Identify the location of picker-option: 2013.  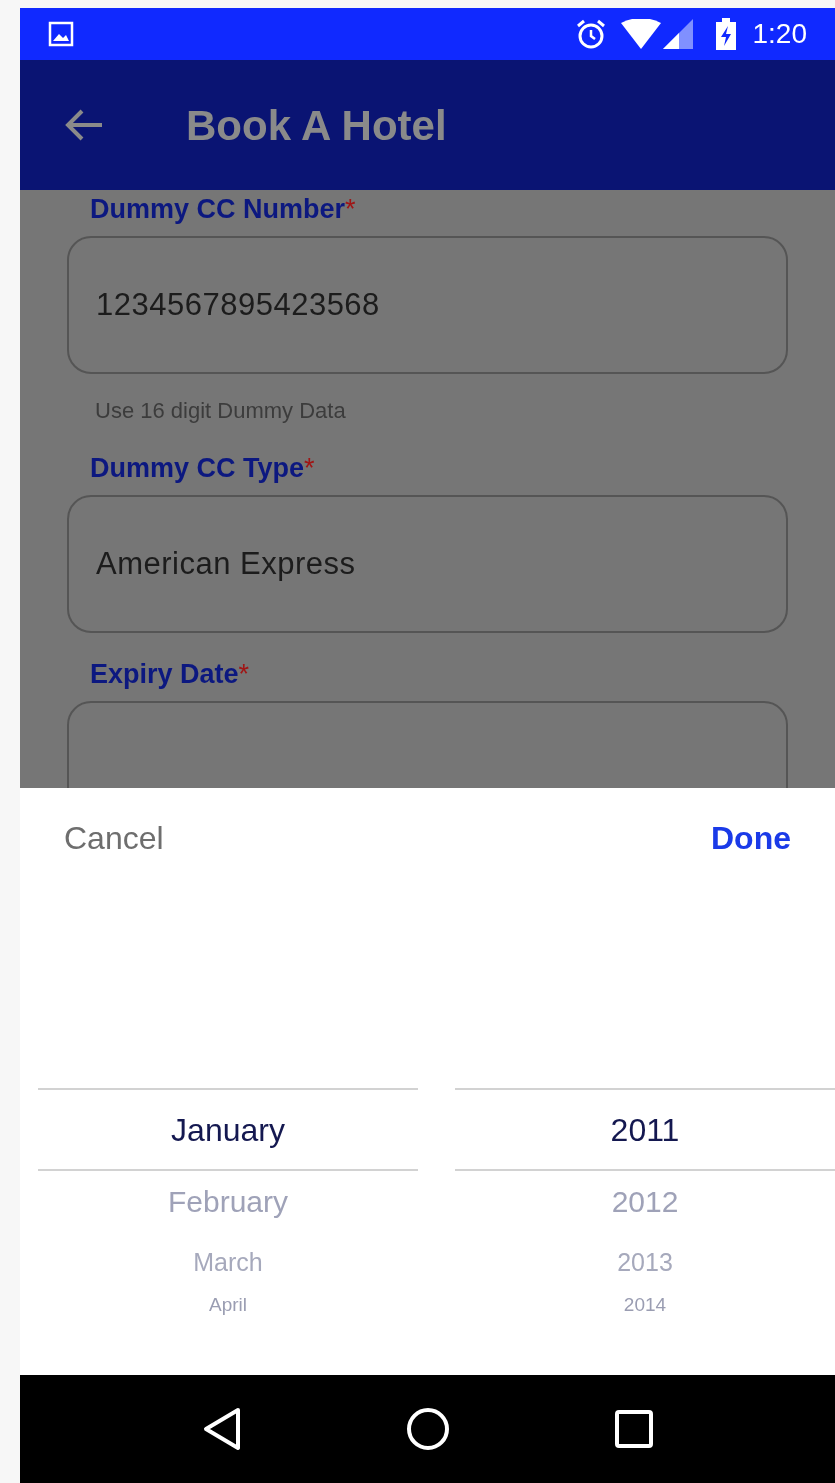
(645, 1262).